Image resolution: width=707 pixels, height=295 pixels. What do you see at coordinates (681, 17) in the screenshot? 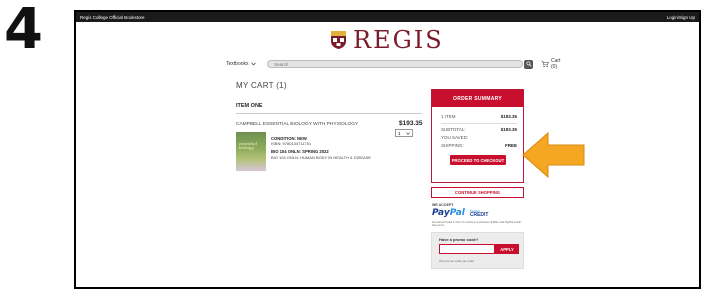
I see `login-signup-link: Login/Sign Up` at bounding box center [681, 17].